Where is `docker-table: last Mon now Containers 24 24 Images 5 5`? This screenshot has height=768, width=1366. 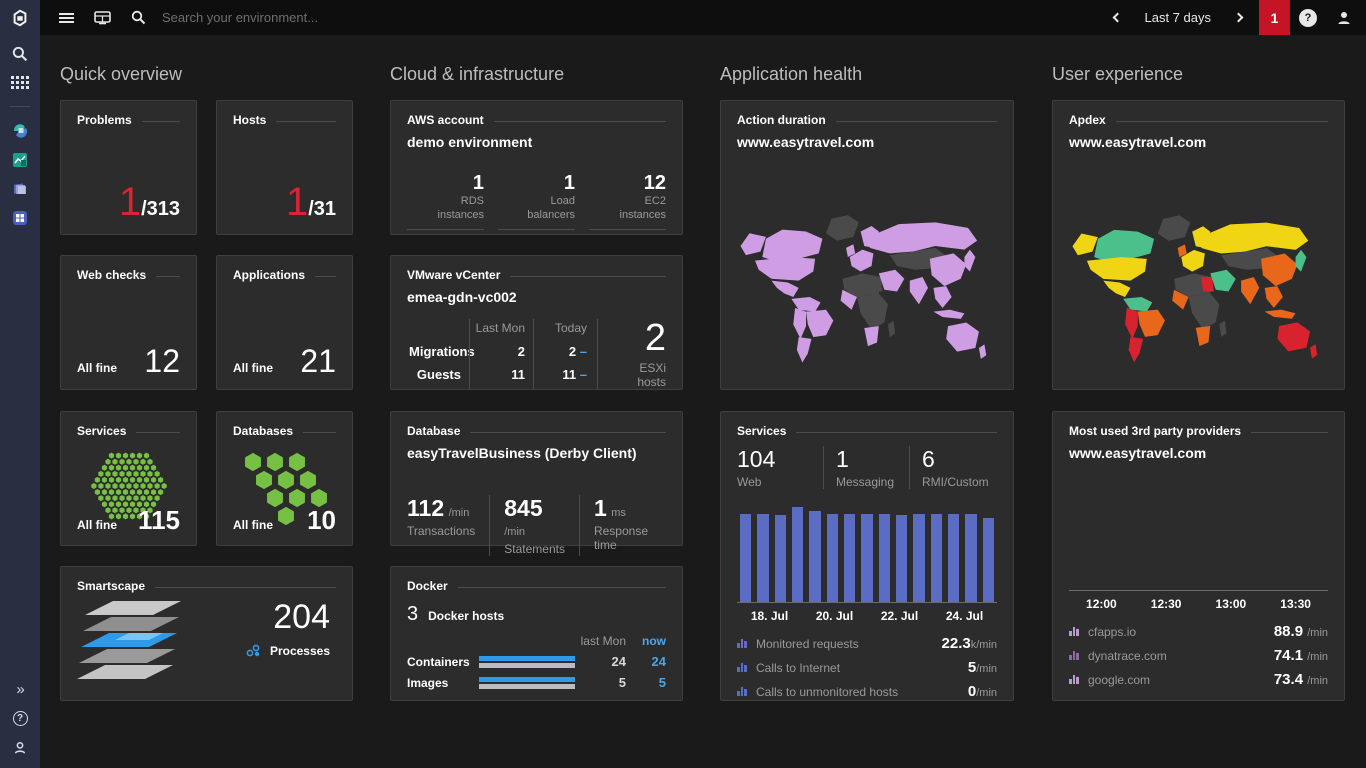
docker-table: last Mon now Containers 24 24 Images 5 5 is located at coordinates (536, 662).